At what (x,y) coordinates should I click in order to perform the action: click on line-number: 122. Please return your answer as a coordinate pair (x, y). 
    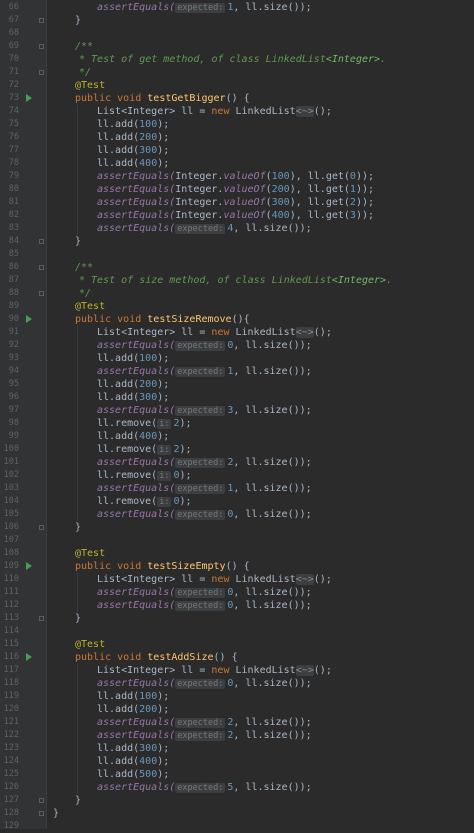
    Looking at the image, I should click on (9, 735).